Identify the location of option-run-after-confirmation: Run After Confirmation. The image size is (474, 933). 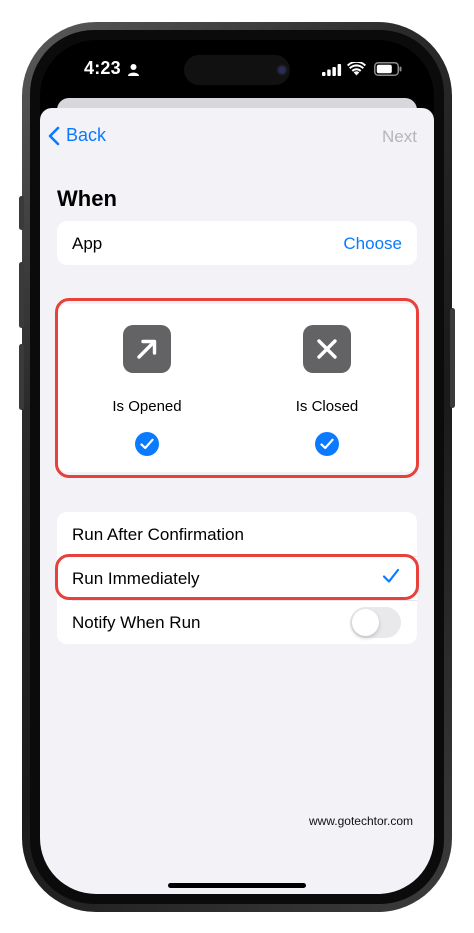
(237, 534).